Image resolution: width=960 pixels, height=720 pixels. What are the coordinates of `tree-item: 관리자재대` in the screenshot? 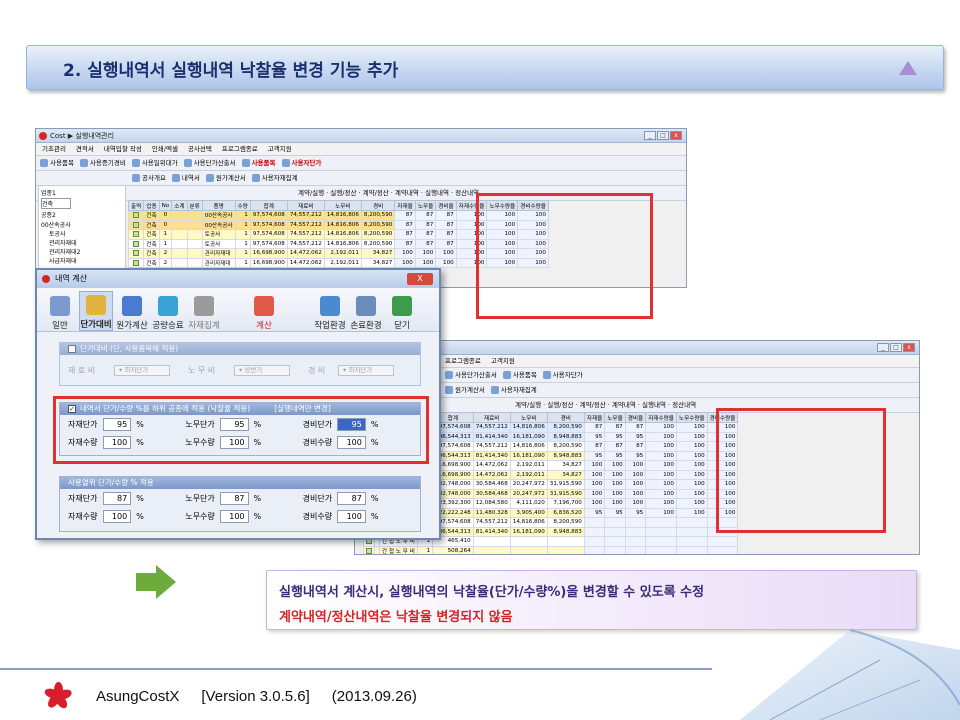 It's located at (82, 243).